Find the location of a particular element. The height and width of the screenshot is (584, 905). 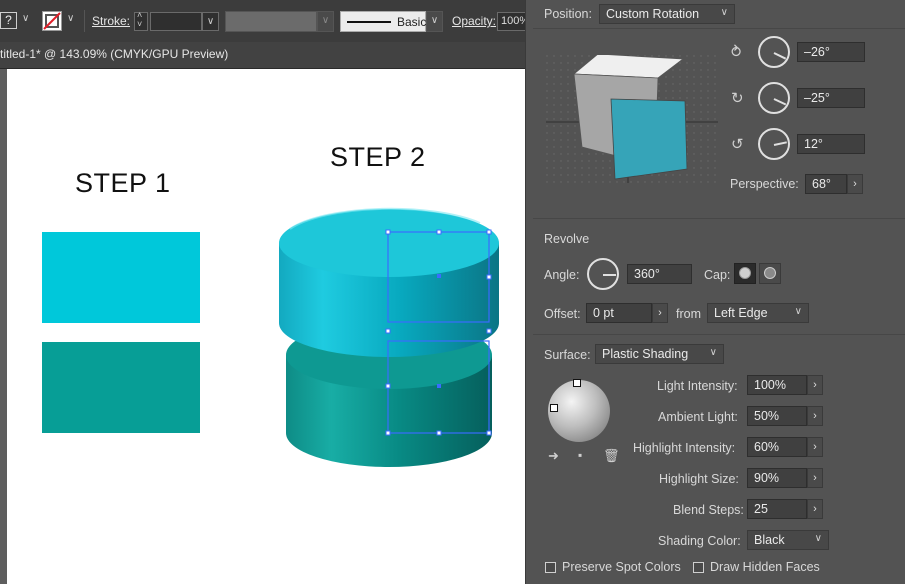

surface-label: Surface: is located at coordinates (567, 355).